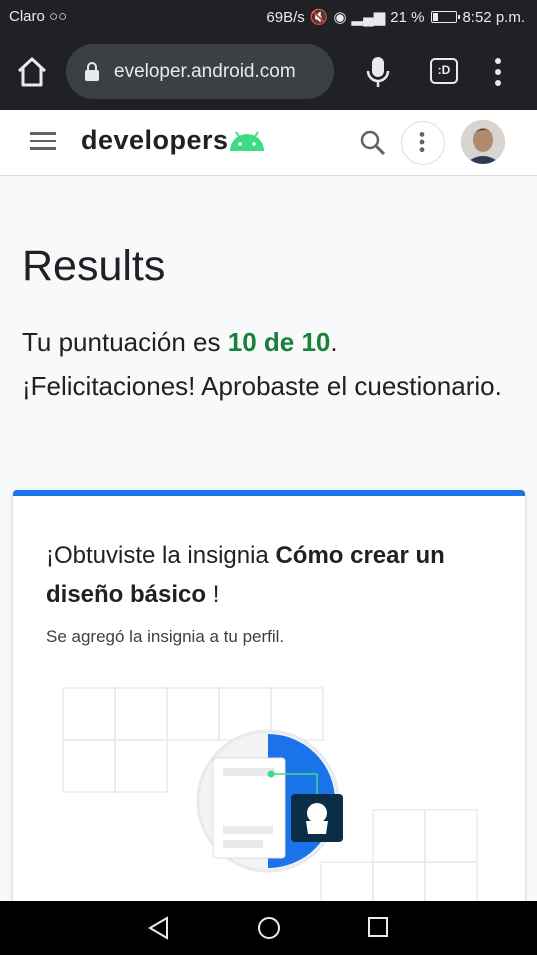 The width and height of the screenshot is (537, 955). I want to click on badge-subtitle: Se agregó la insignia a tu perfil., so click(165, 636).